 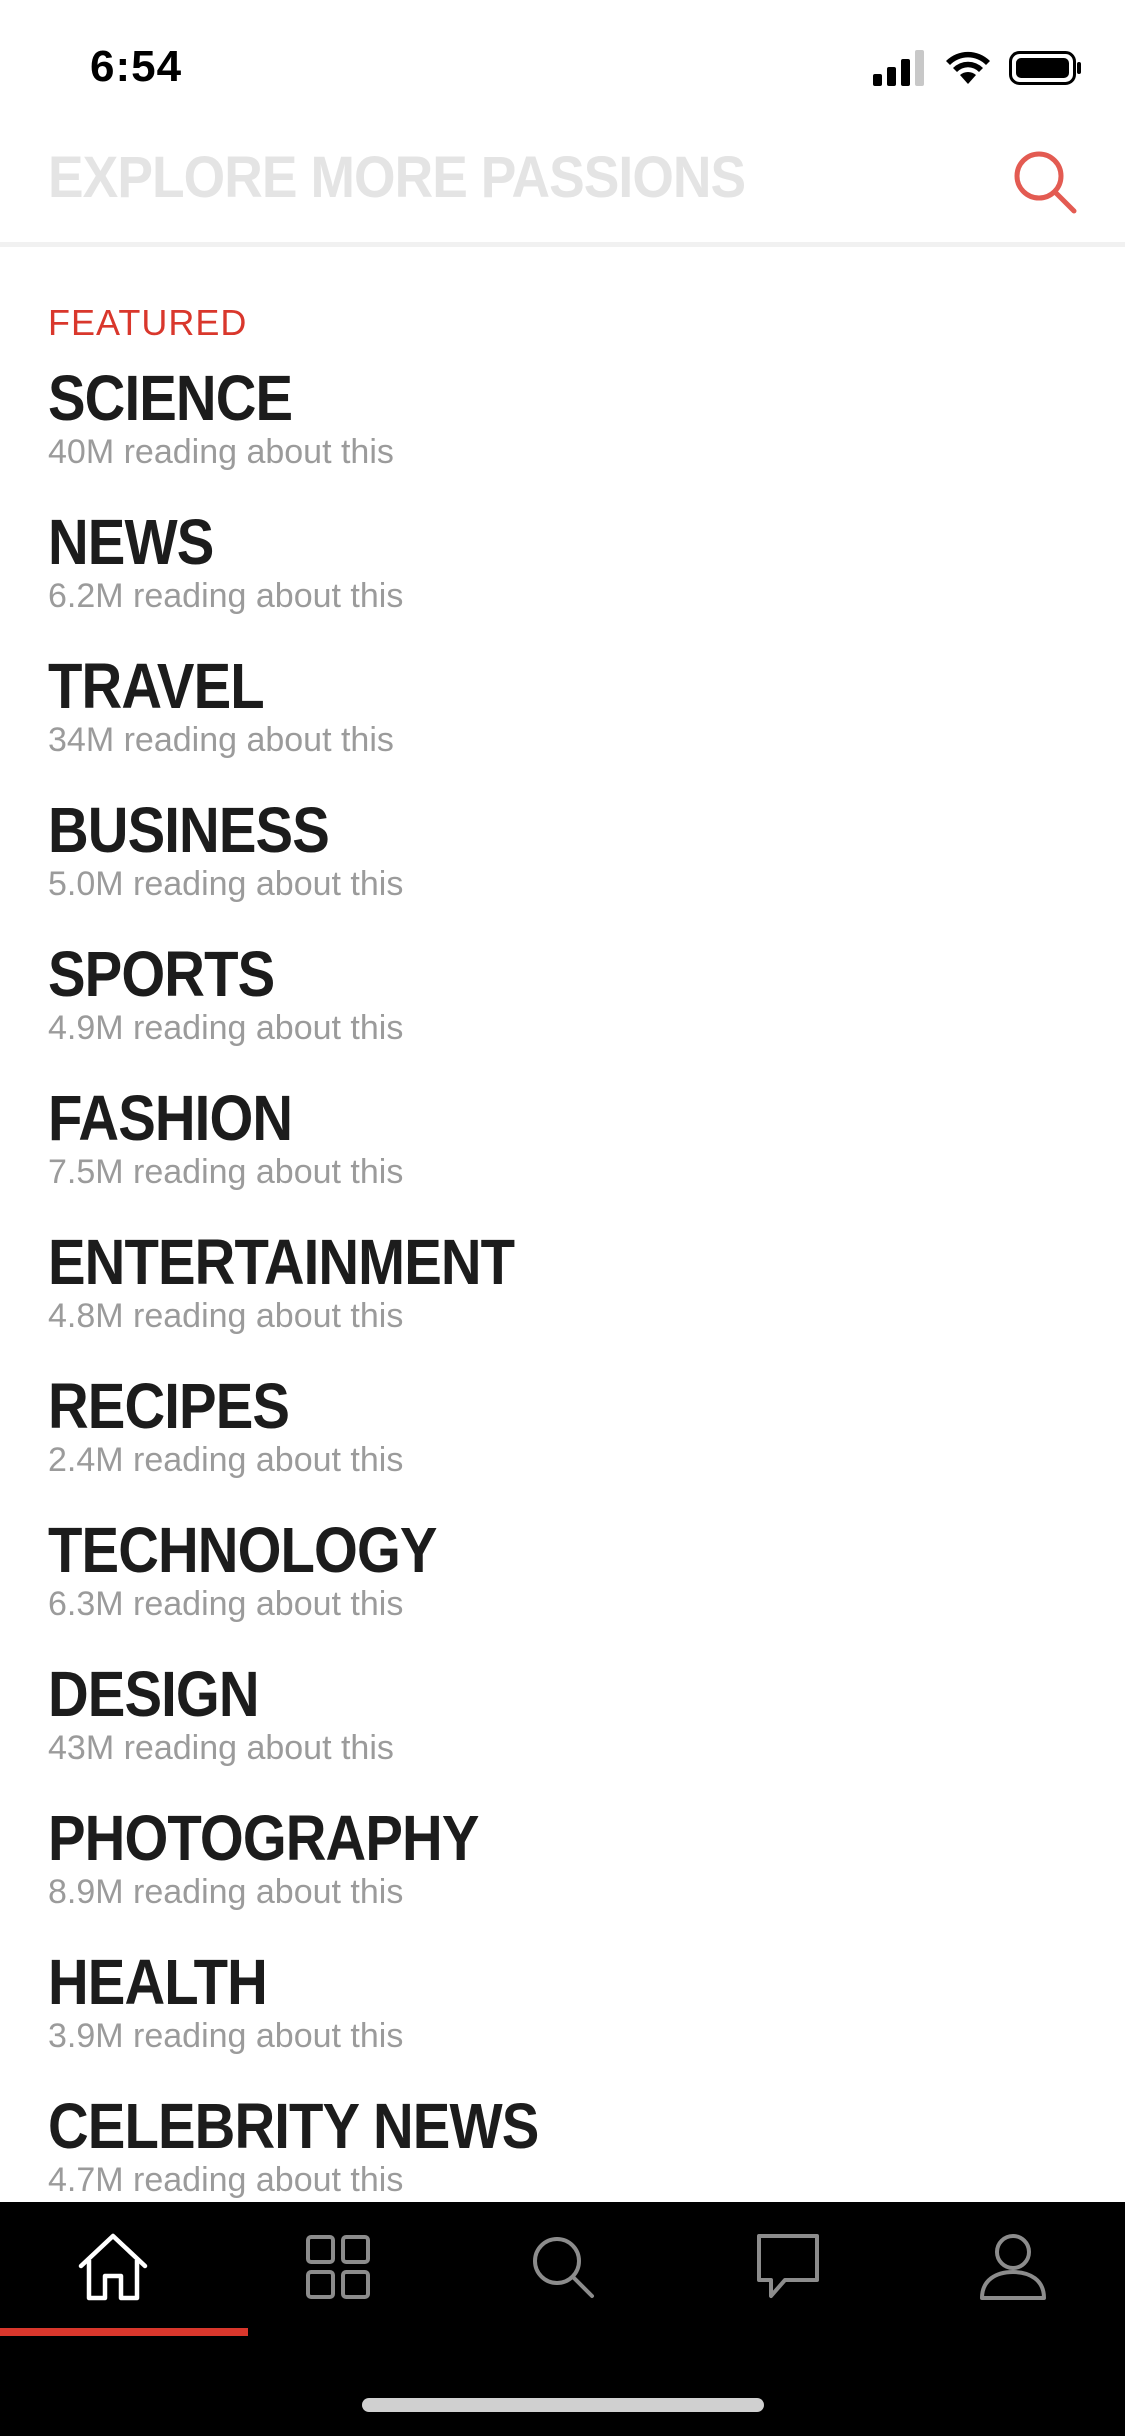 I want to click on topic-name: ENTERTAINMENT, so click(x=281, y=1262).